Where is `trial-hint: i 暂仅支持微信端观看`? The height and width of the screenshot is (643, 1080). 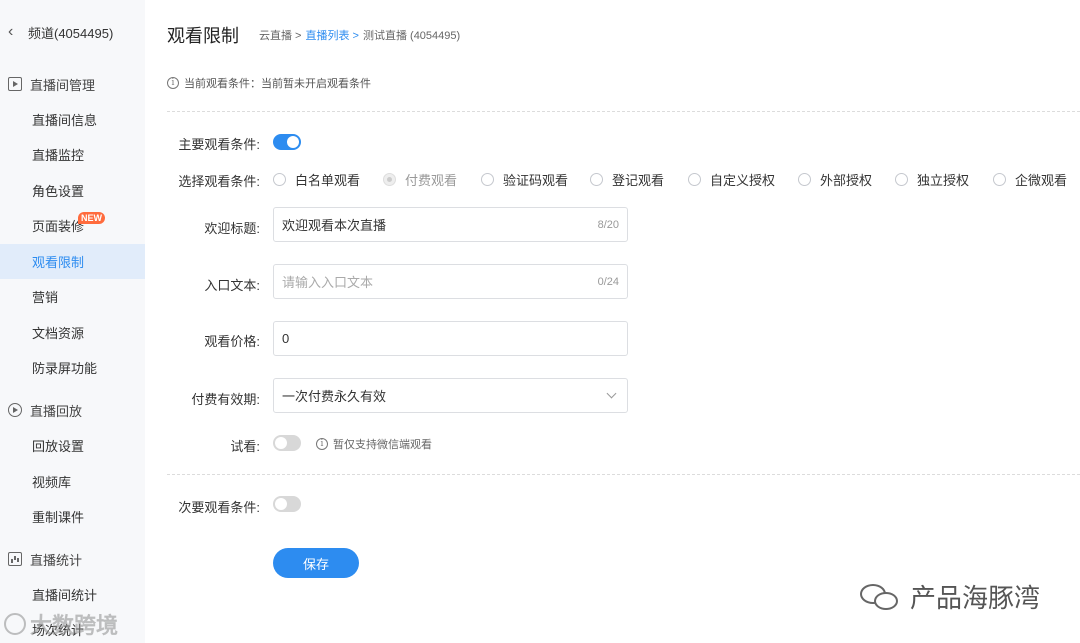 trial-hint: i 暂仅支持微信端观看 is located at coordinates (374, 444).